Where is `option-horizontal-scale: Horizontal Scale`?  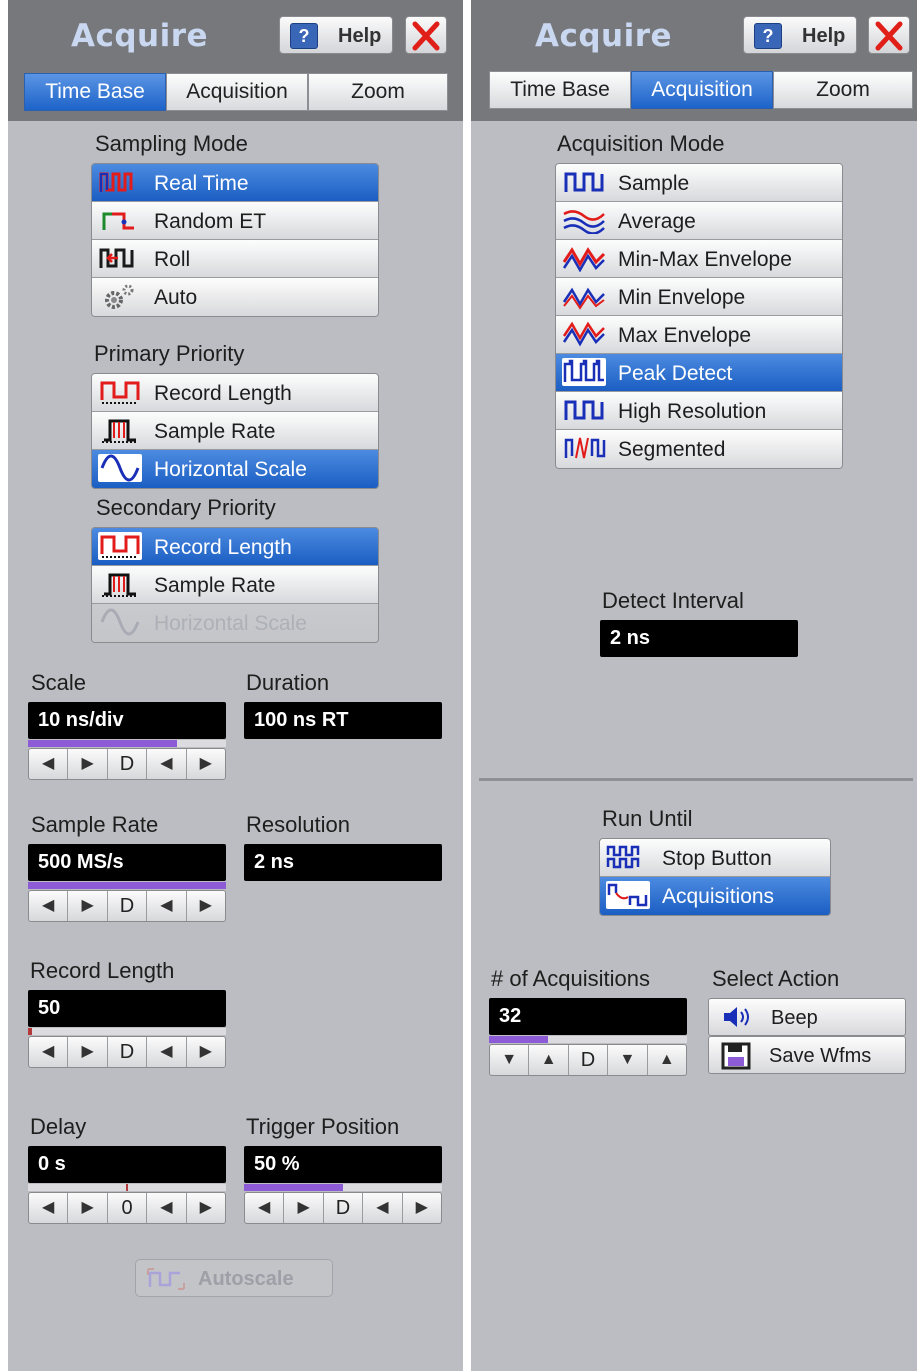
option-horizontal-scale: Horizontal Scale is located at coordinates (235, 469).